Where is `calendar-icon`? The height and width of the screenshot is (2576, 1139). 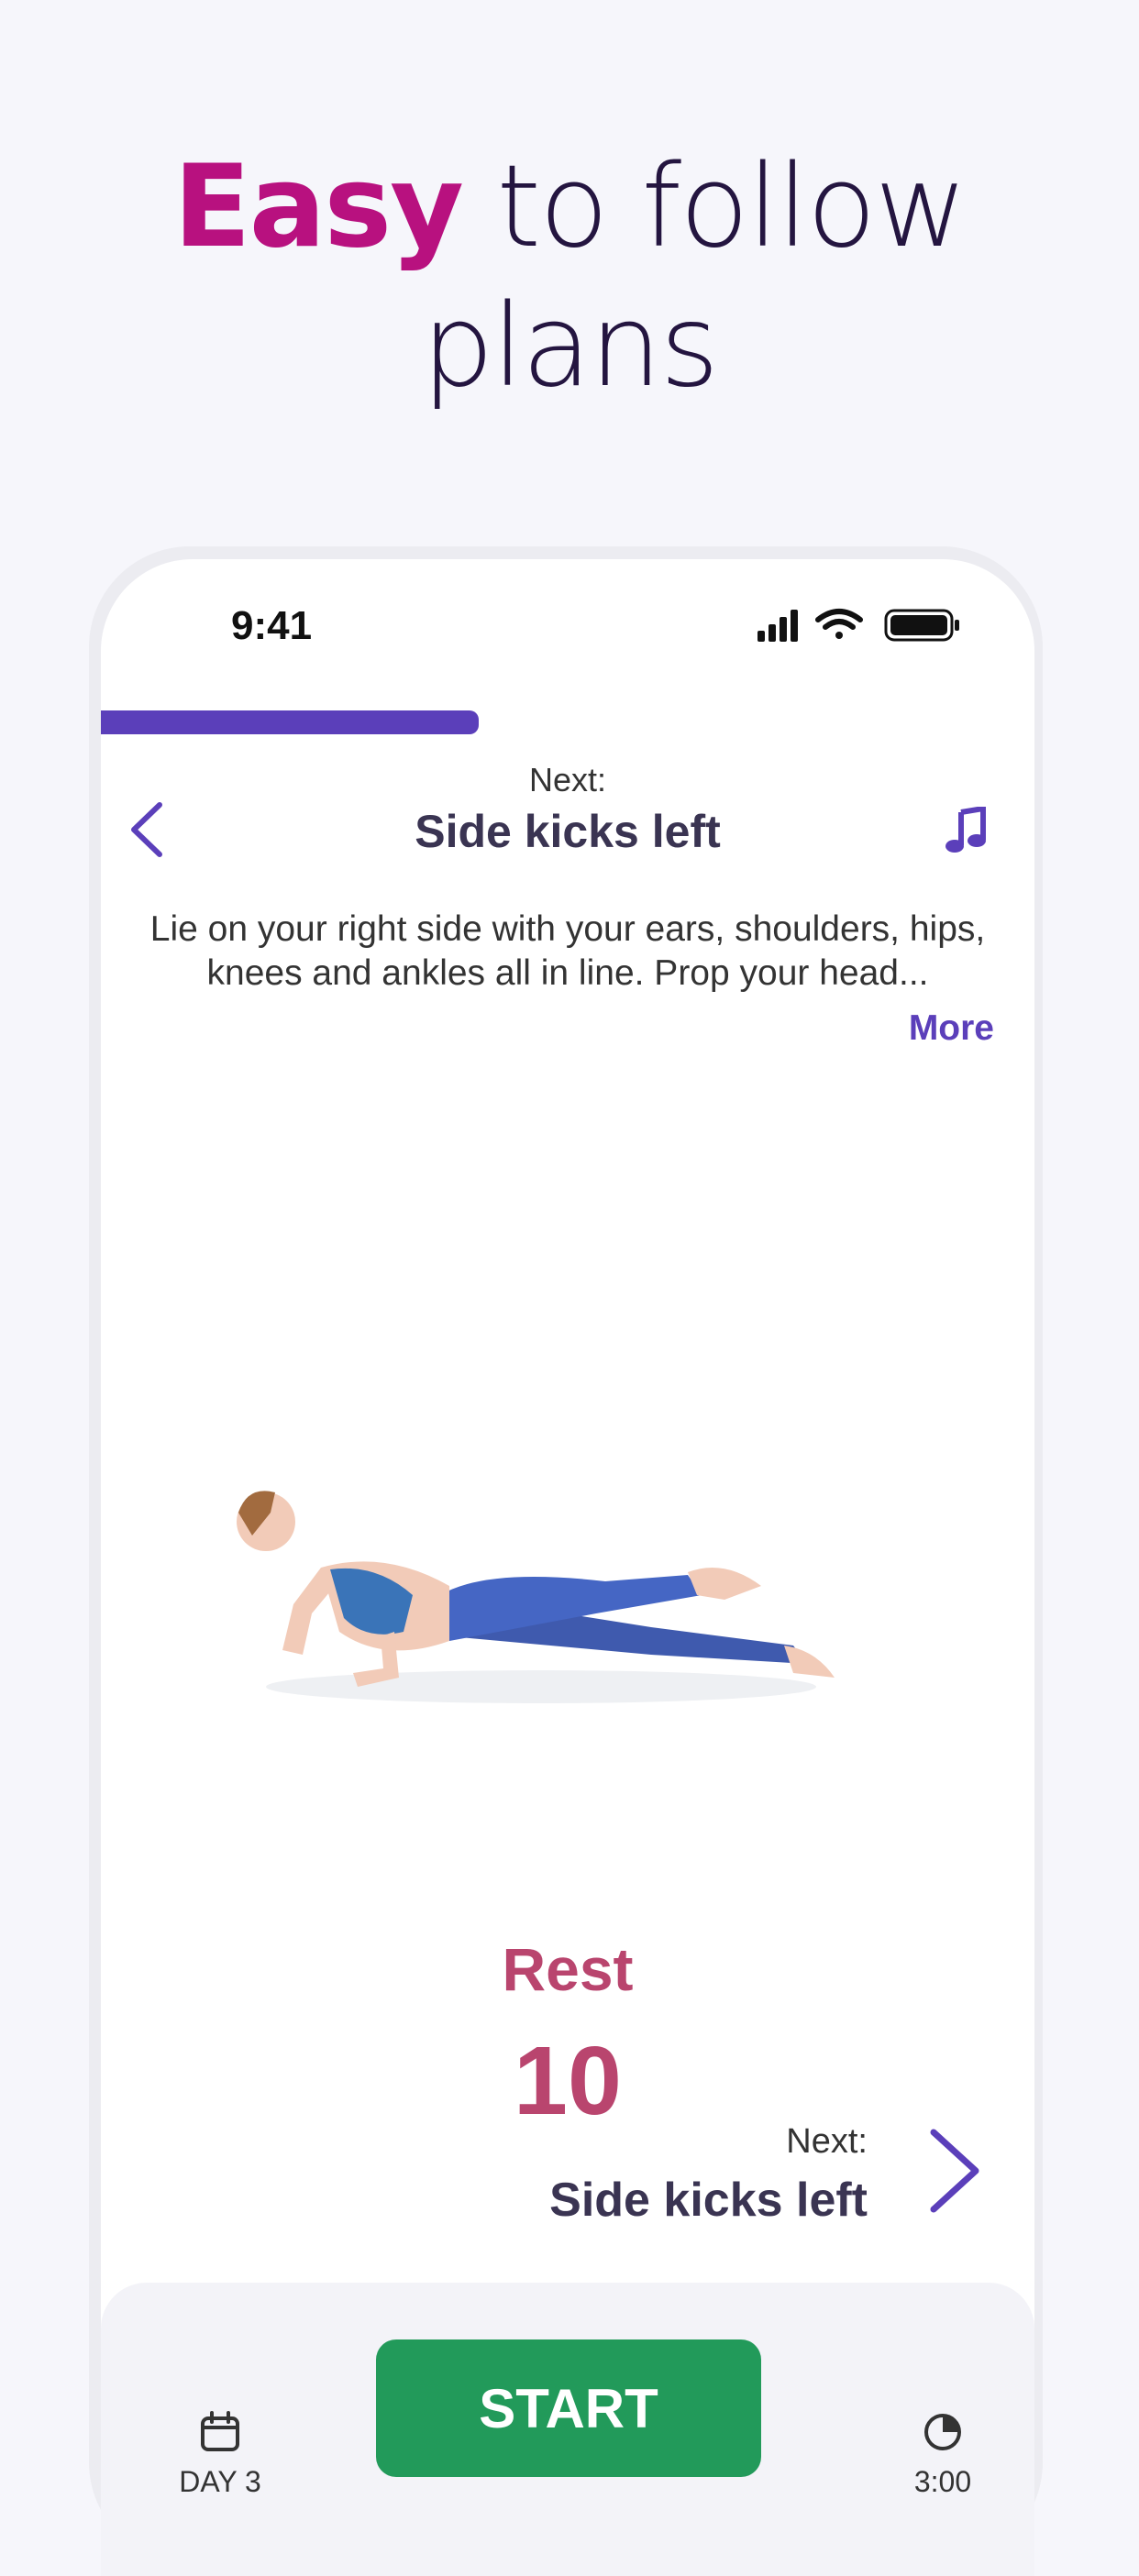 calendar-icon is located at coordinates (220, 2431).